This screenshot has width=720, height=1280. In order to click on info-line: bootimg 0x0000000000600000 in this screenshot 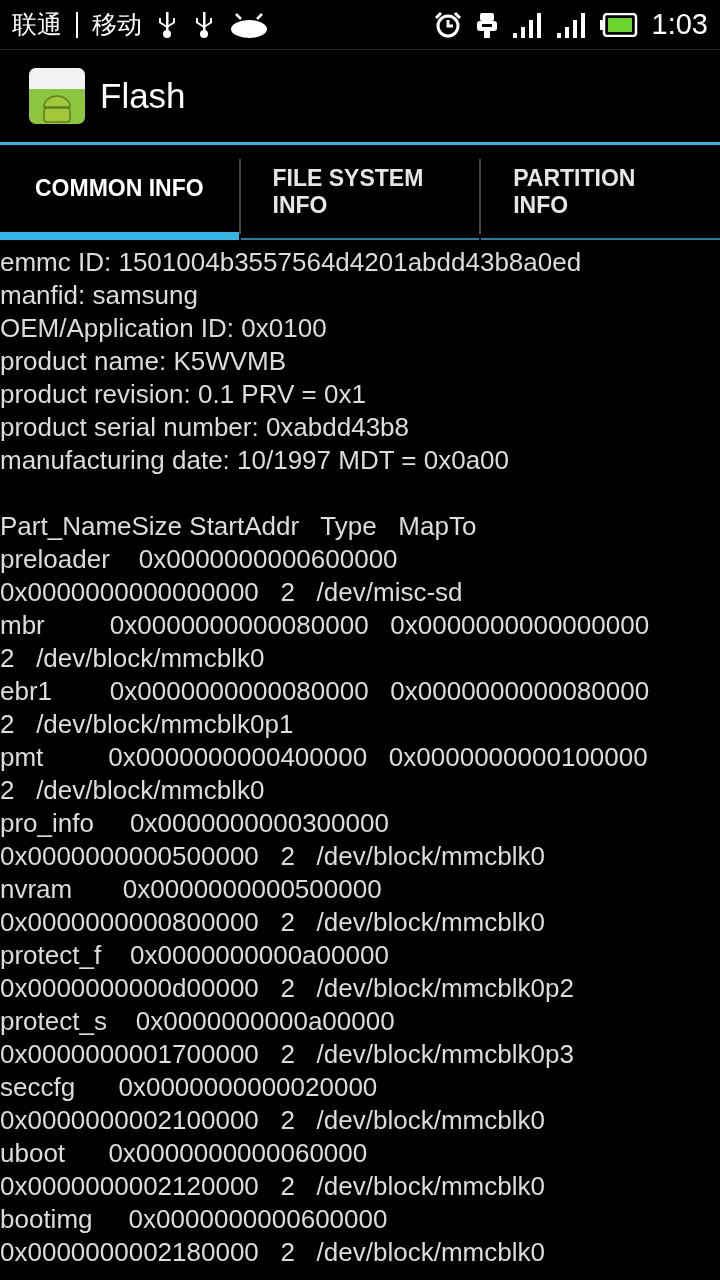, I will do `click(194, 1219)`.